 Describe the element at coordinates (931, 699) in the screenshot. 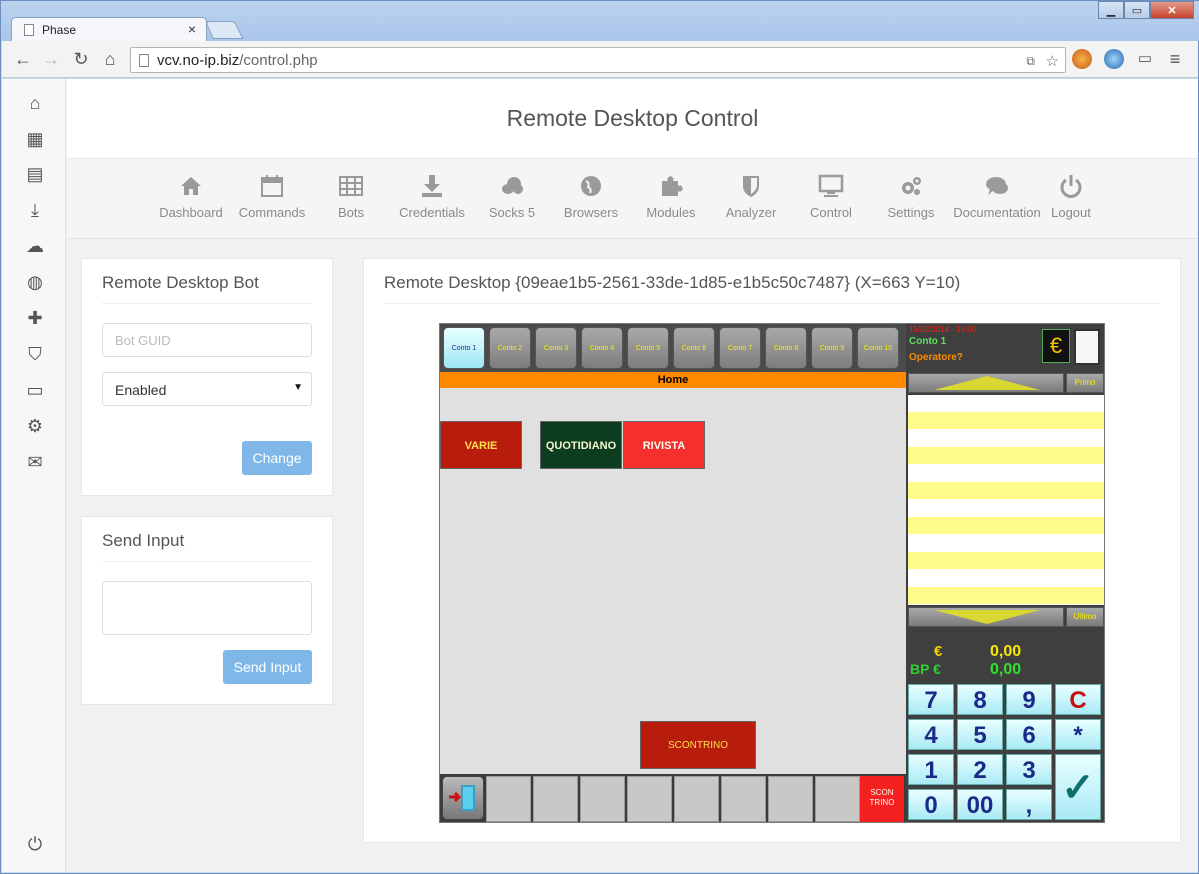

I see `key-7: 7` at that location.